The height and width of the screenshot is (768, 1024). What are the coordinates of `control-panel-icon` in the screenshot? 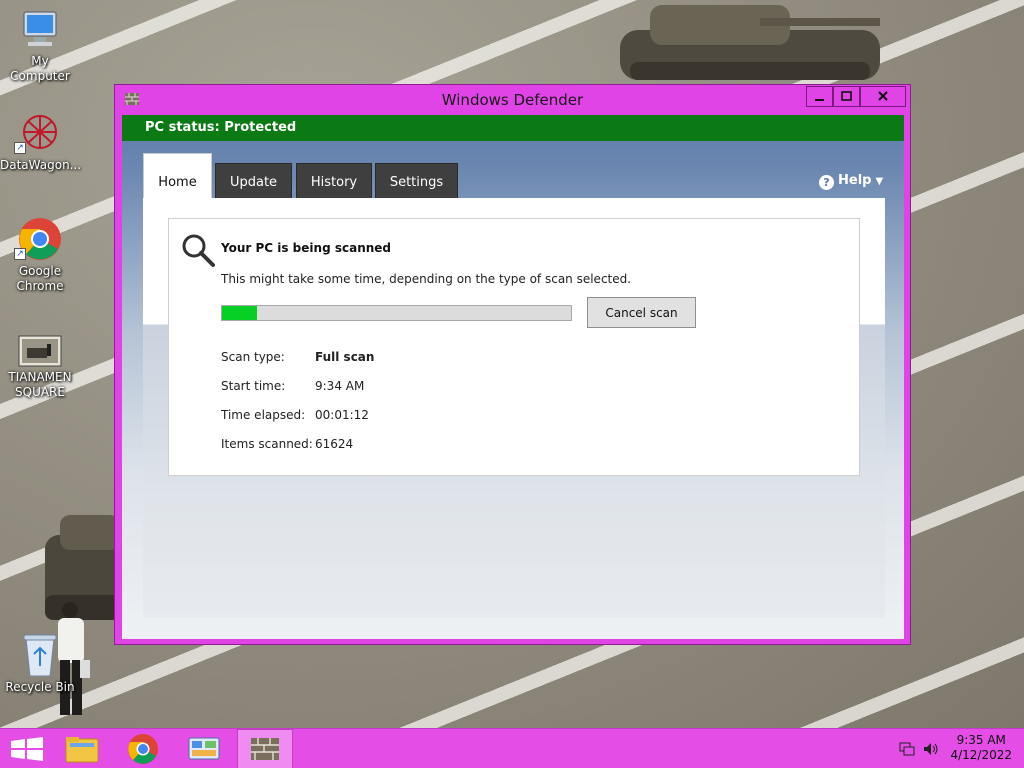 It's located at (204, 748).